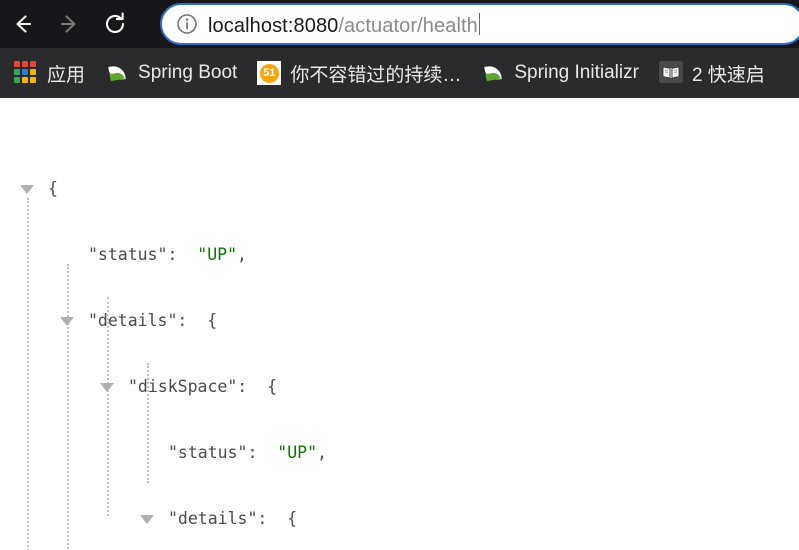  Describe the element at coordinates (728, 75) in the screenshot. I see `bookmark-label: 2 快速启` at that location.